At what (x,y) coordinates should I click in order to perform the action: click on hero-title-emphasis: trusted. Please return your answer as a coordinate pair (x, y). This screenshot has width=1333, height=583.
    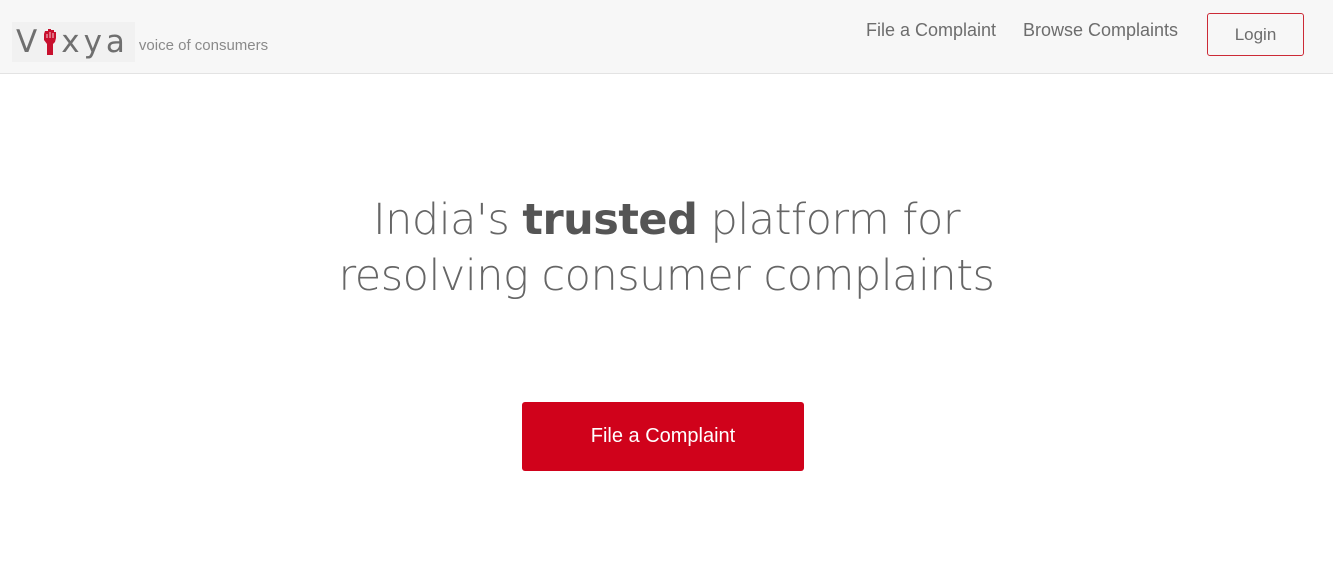
    Looking at the image, I should click on (610, 220).